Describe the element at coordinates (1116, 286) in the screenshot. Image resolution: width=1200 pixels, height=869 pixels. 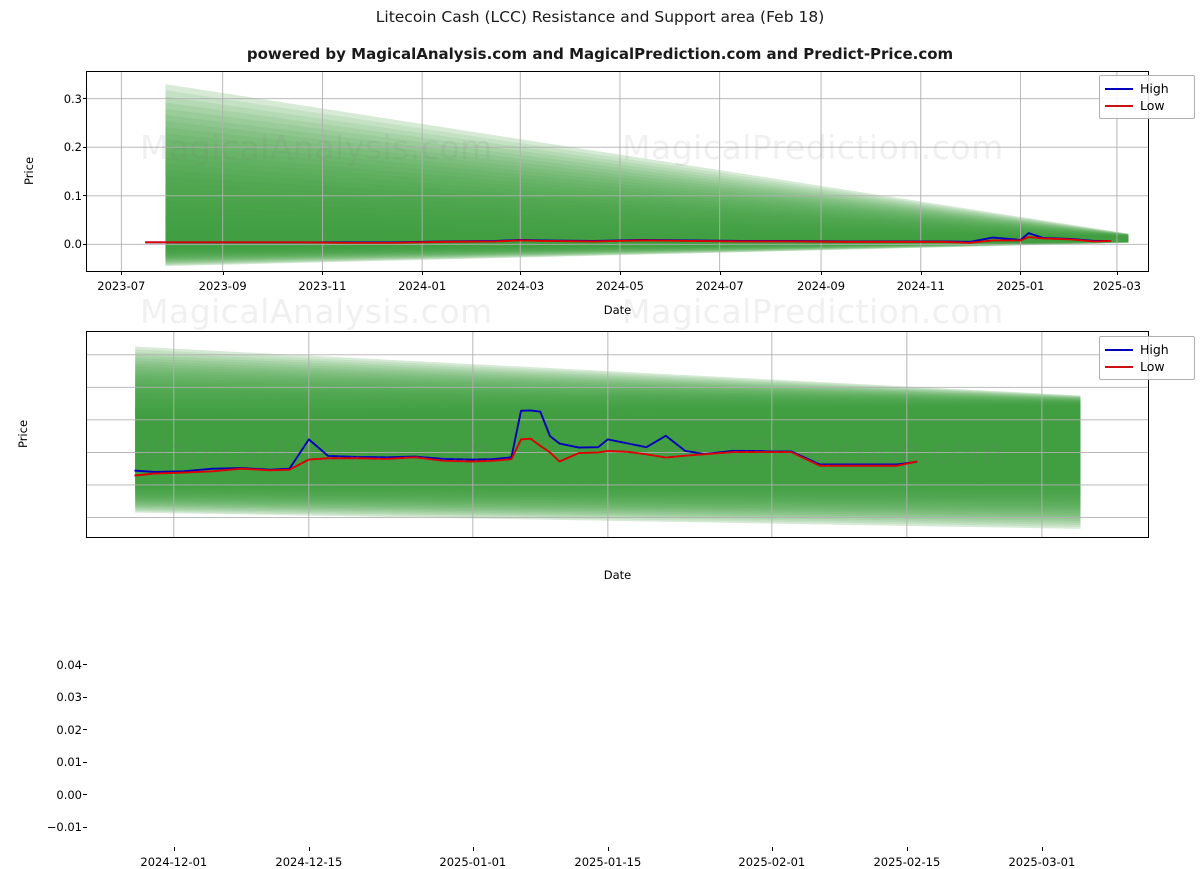
I see `x-tick-label: 2025-03` at that location.